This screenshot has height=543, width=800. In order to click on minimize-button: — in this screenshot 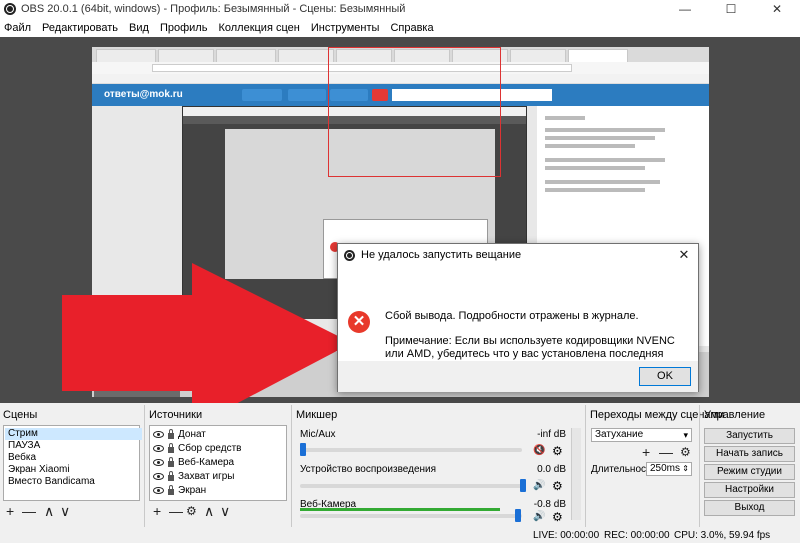, I will do `click(685, 9)`.